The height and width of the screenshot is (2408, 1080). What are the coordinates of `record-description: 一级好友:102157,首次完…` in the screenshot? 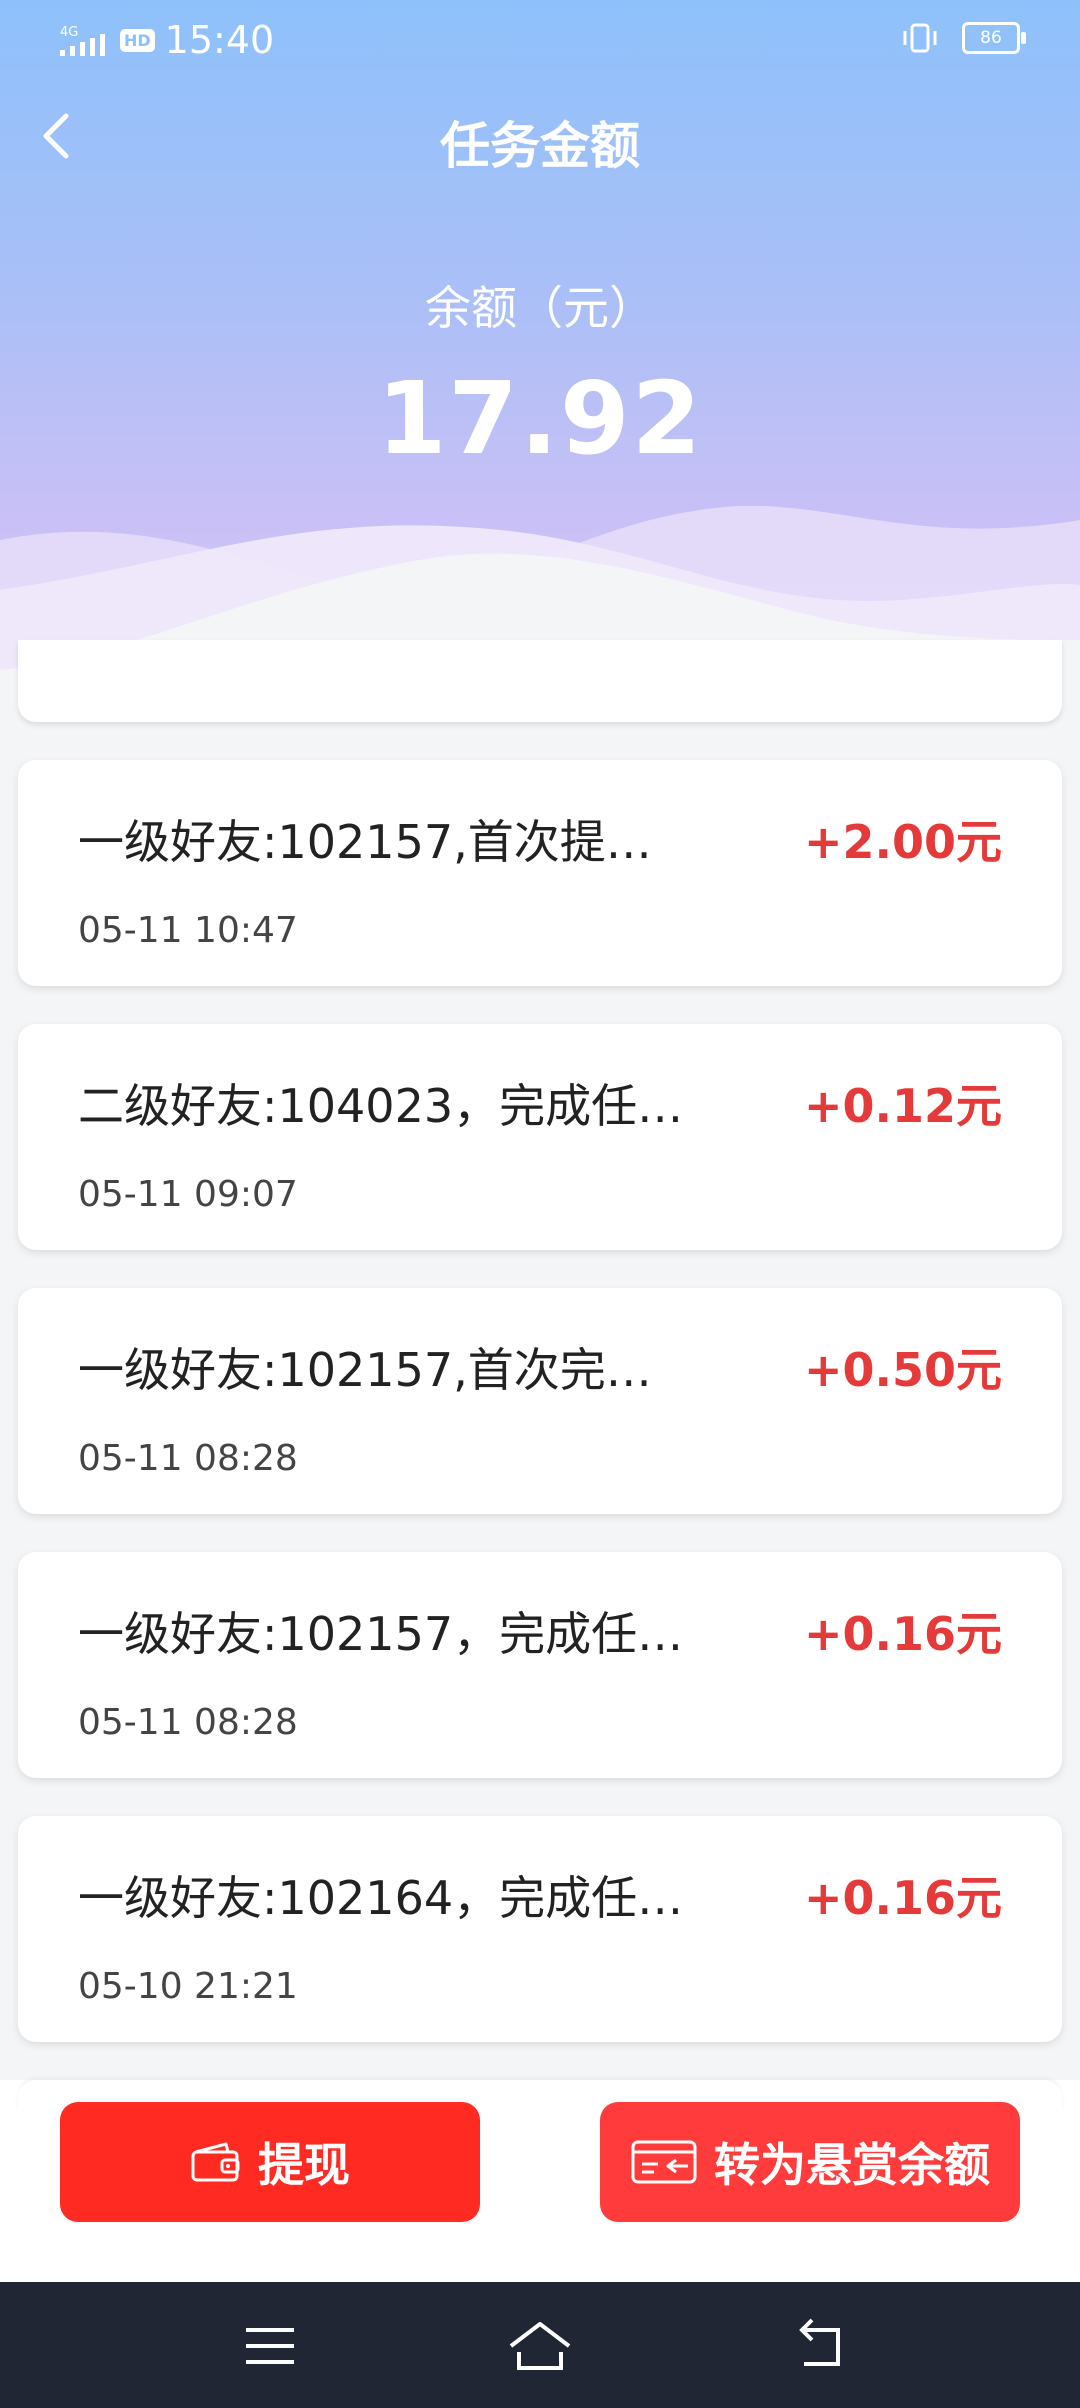 It's located at (365, 1370).